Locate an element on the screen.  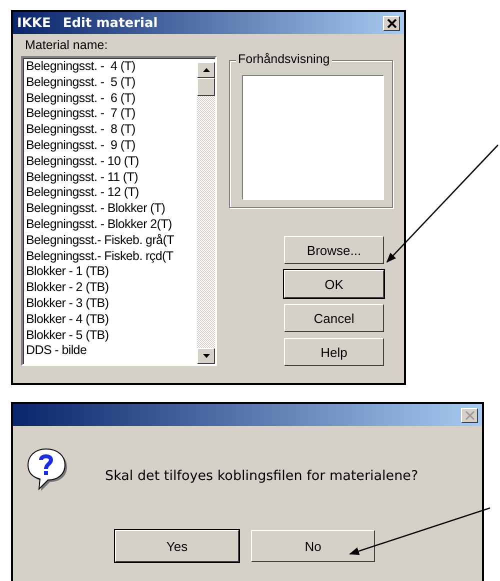
prompt-button: Yes is located at coordinates (177, 546).